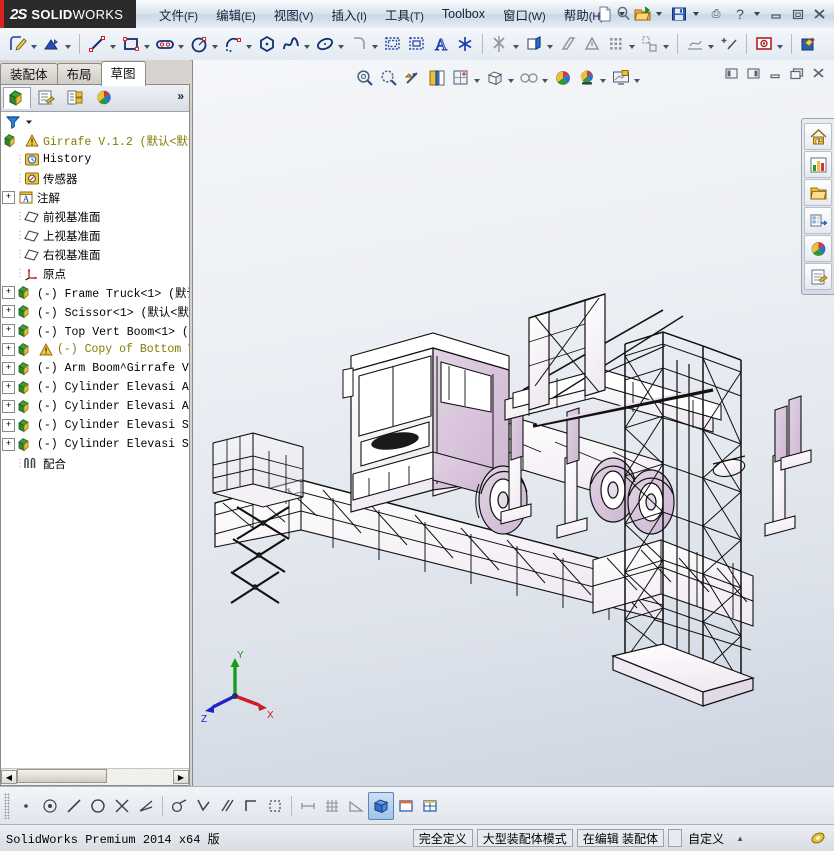  Describe the element at coordinates (95, 387) in the screenshot. I see `tree-row-cylinder-arm-1: + (-) Cylinder Elevasi Arm I` at that location.